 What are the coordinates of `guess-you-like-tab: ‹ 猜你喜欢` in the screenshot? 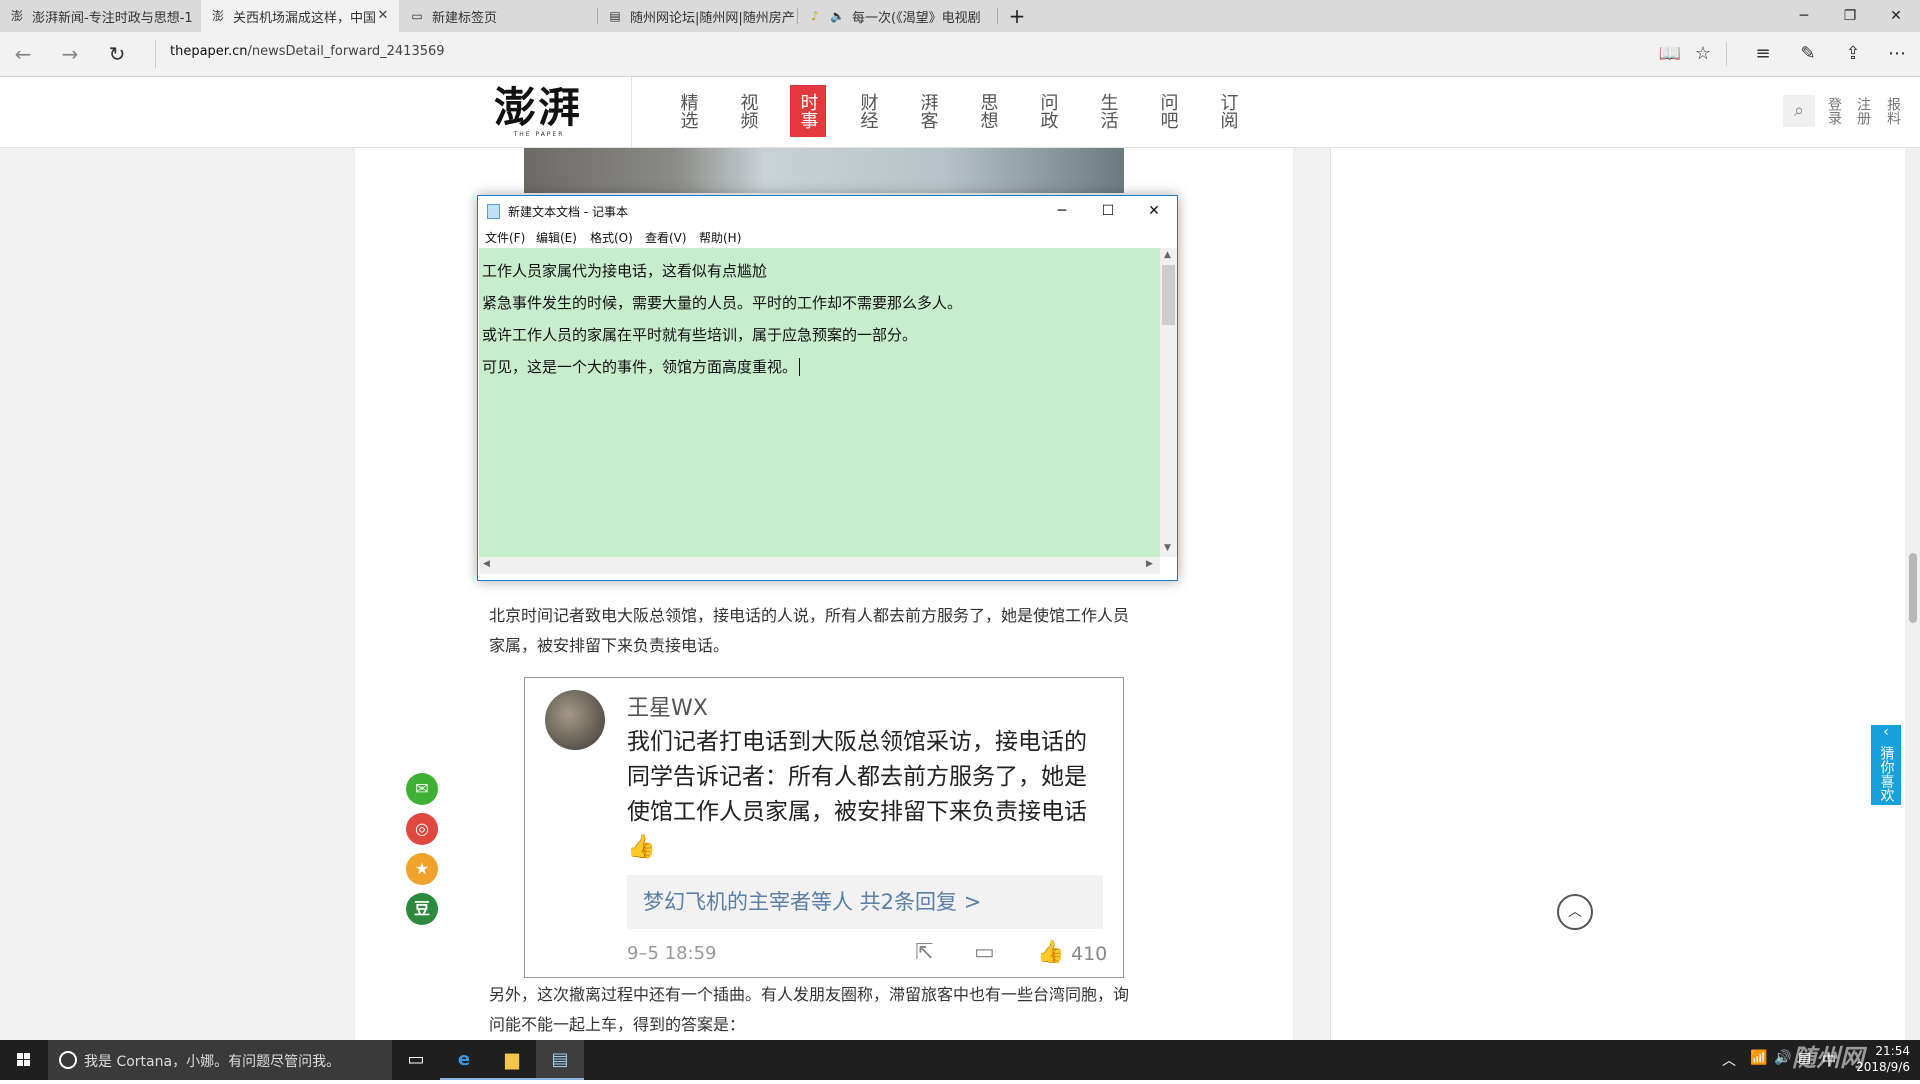 It's located at (1886, 765).